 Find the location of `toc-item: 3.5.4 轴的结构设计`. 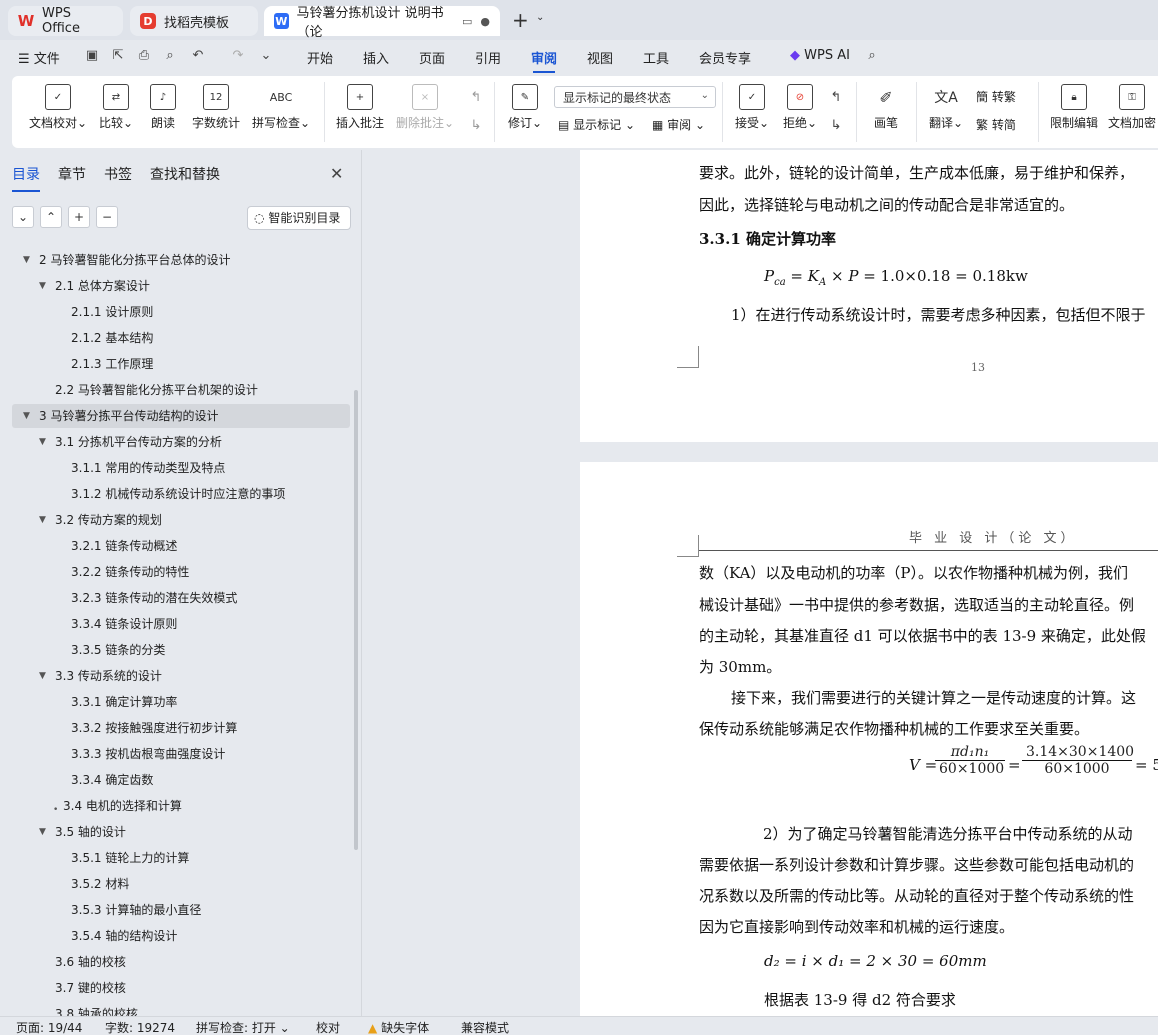

toc-item: 3.5.4 轴的结构设计 is located at coordinates (181, 936).